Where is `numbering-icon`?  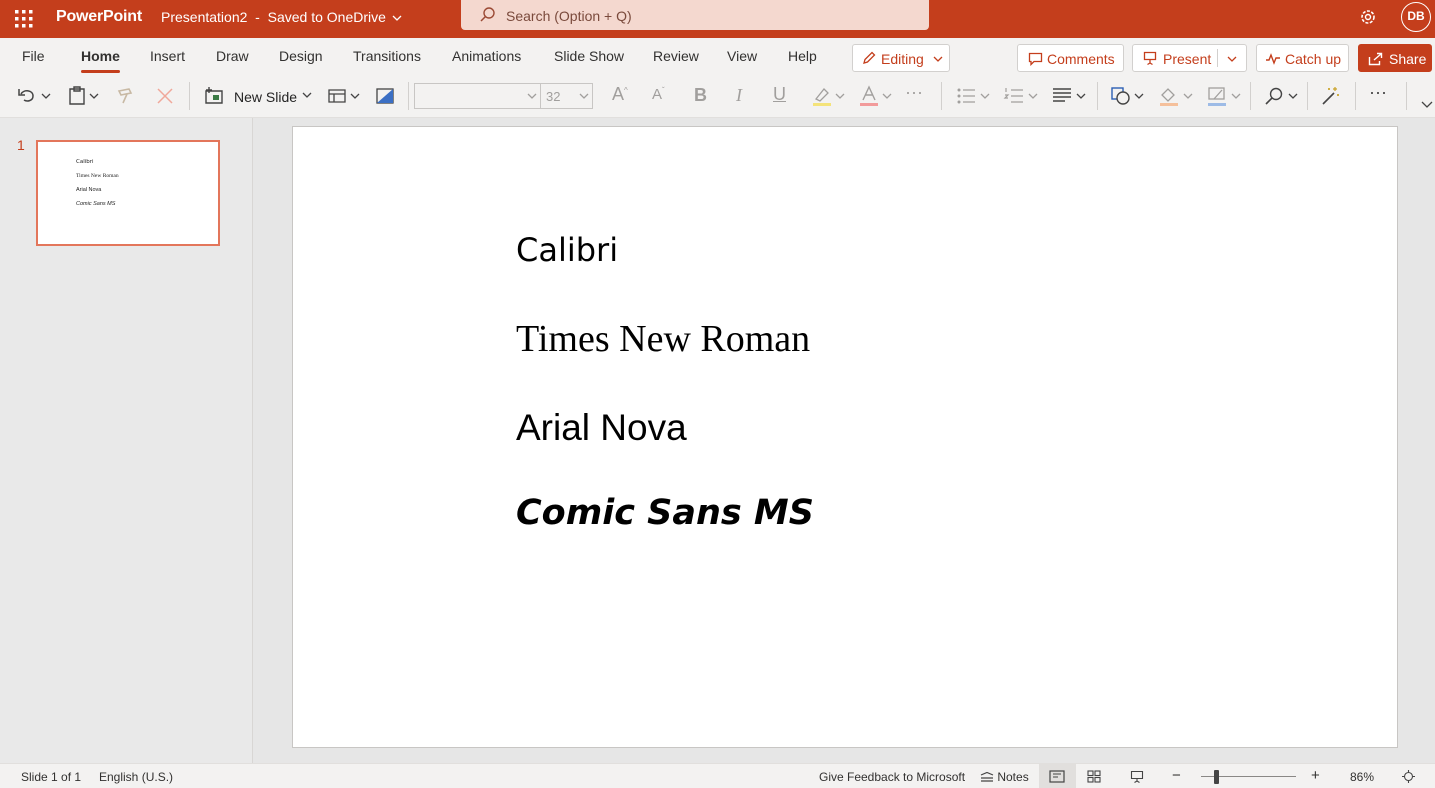
numbering-icon is located at coordinates (1014, 96).